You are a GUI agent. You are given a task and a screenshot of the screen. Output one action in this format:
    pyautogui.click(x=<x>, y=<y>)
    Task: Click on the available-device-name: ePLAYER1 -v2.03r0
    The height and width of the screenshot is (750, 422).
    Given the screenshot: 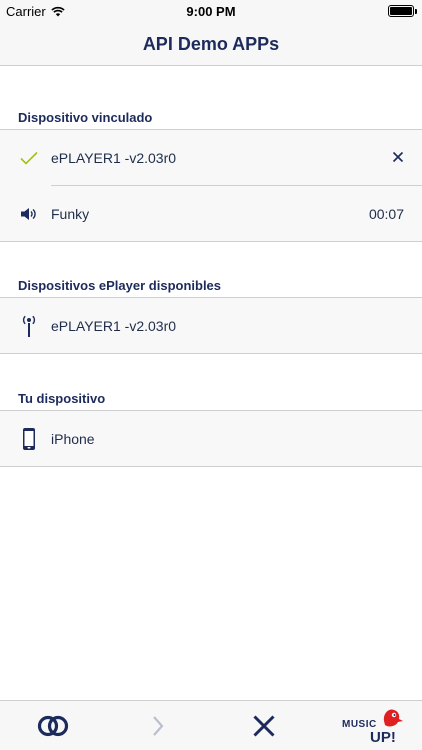 What is the action you would take?
    pyautogui.click(x=114, y=326)
    